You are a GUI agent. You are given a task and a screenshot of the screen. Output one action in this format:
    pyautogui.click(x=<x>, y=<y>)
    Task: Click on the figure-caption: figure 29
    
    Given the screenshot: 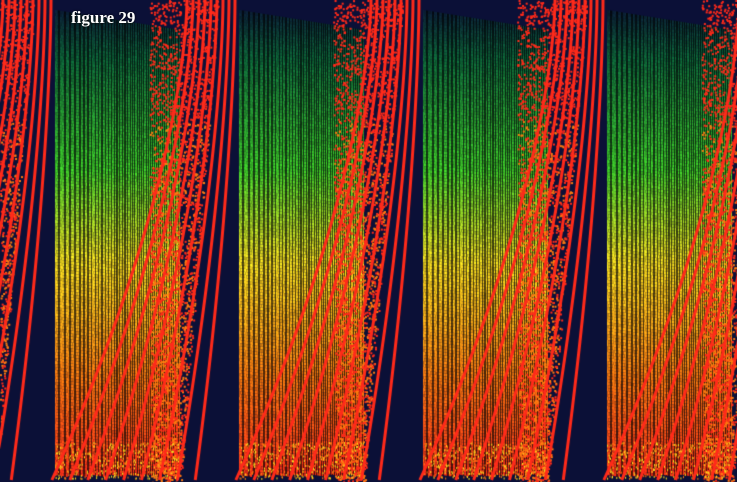 What is the action you would take?
    pyautogui.click(x=103, y=17)
    